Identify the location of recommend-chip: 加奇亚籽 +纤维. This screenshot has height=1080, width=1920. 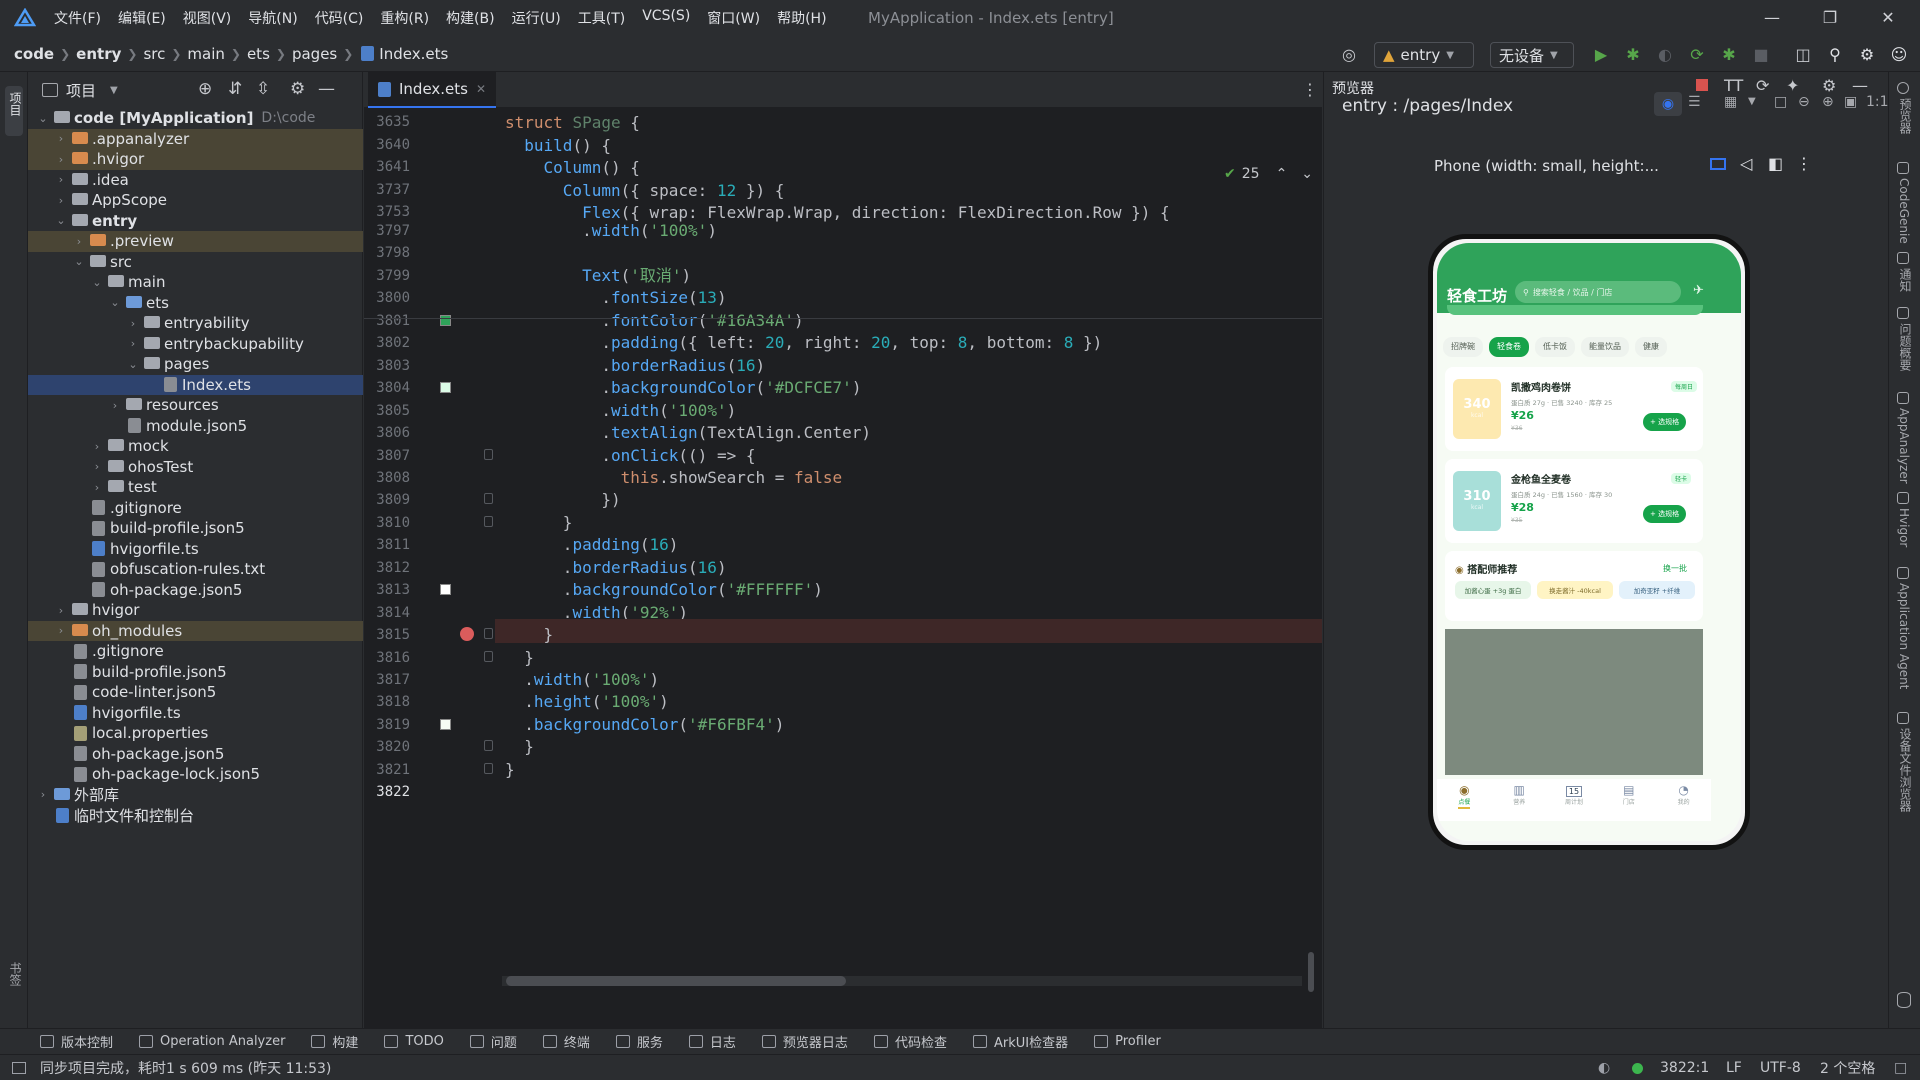
(1657, 590).